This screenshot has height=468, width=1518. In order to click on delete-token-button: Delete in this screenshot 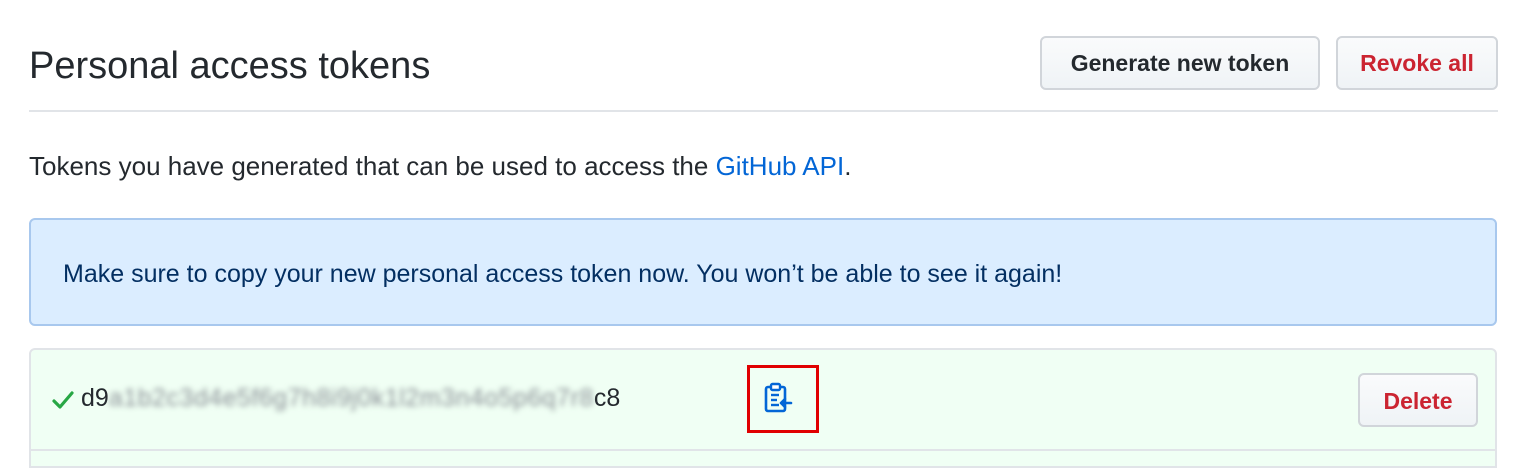, I will do `click(1418, 400)`.